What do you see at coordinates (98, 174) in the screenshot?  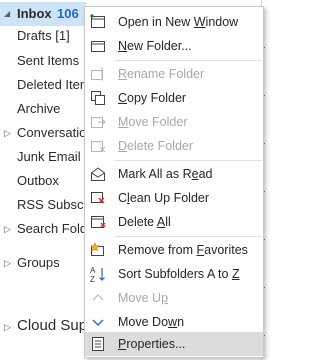 I see `mark-read-icon` at bounding box center [98, 174].